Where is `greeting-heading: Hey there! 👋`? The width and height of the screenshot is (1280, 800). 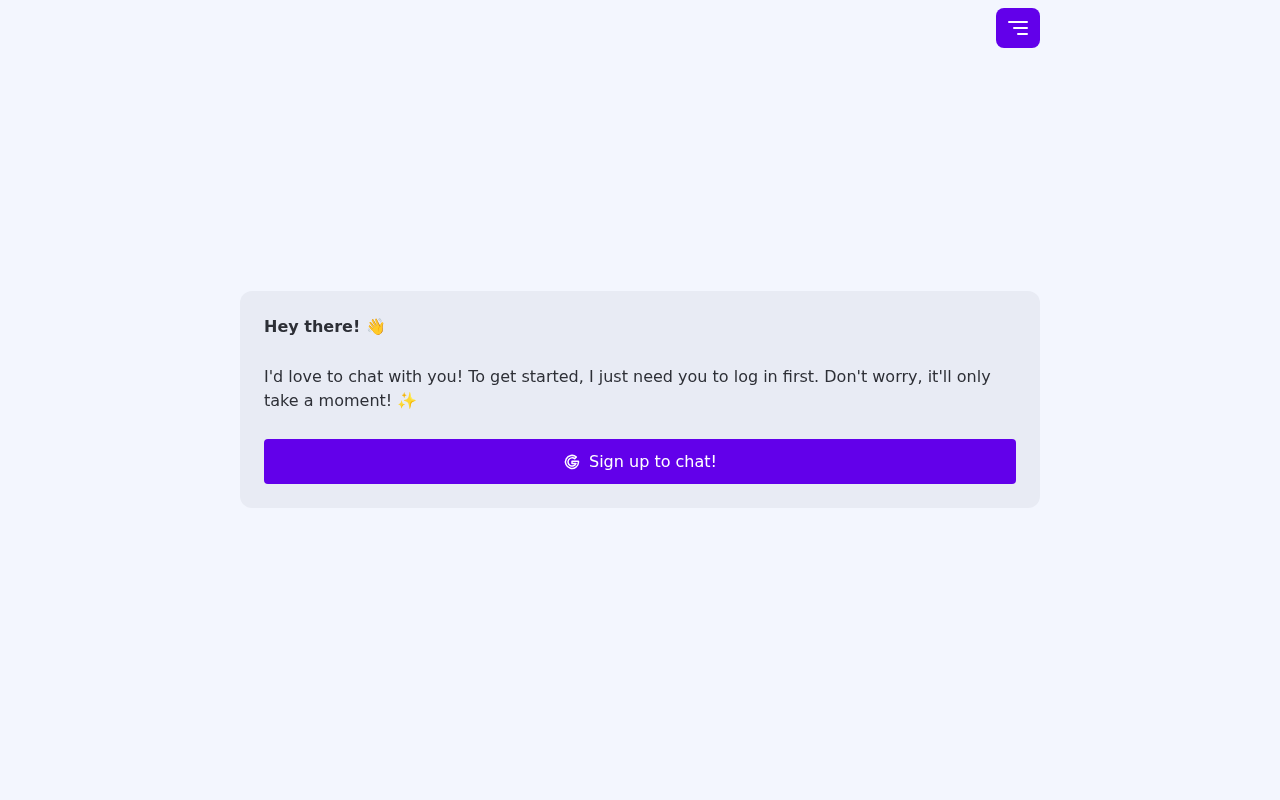 greeting-heading: Hey there! 👋 is located at coordinates (325, 327).